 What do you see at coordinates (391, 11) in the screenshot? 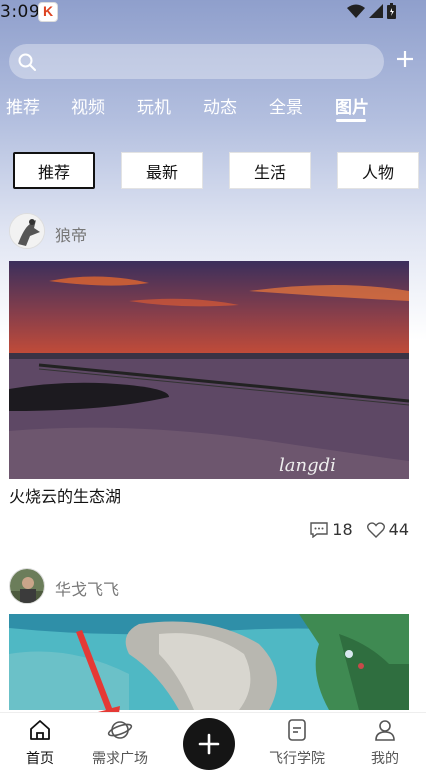
I see `battery-icon` at bounding box center [391, 11].